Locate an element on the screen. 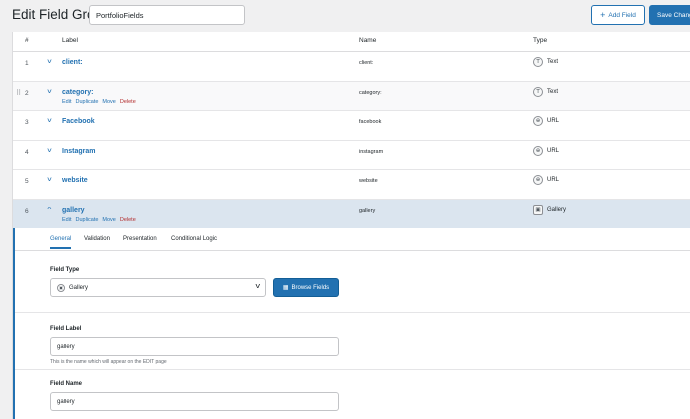  col-header-num: # is located at coordinates (27, 40).